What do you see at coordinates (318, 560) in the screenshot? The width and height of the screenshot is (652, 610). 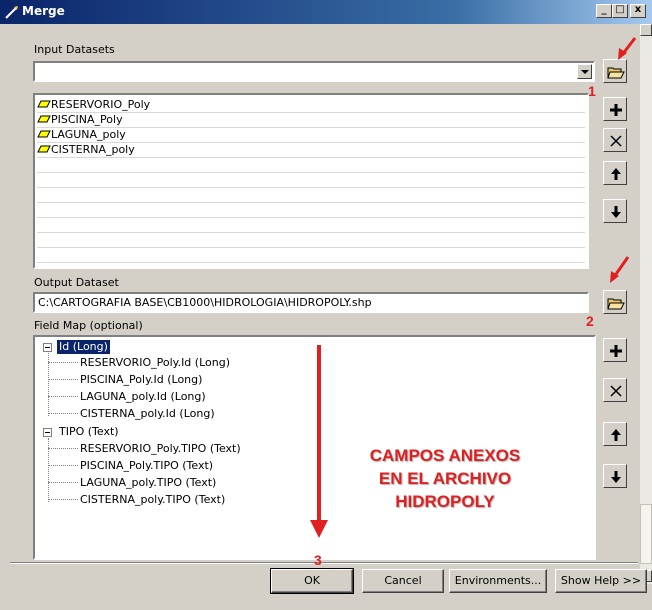 I see `step-number-3: 3` at bounding box center [318, 560].